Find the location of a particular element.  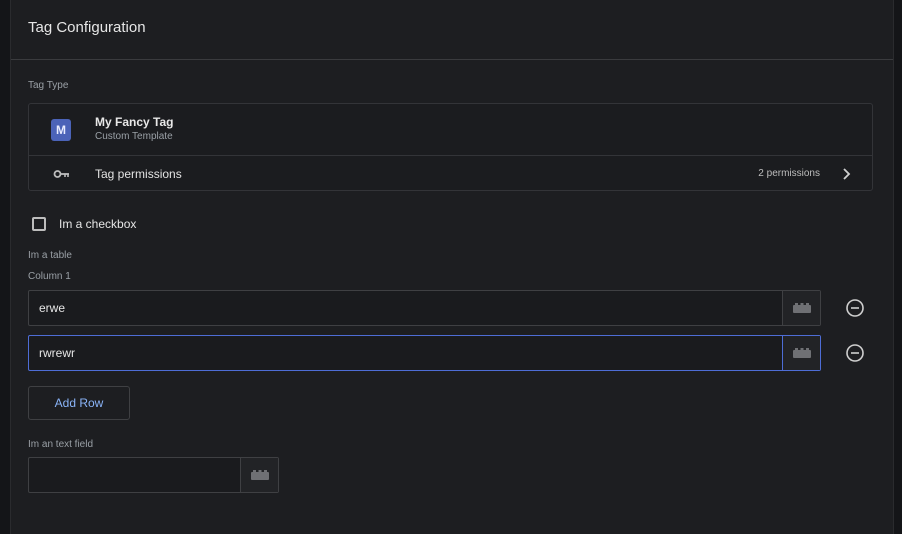

chevron-right-icon is located at coordinates (847, 174).